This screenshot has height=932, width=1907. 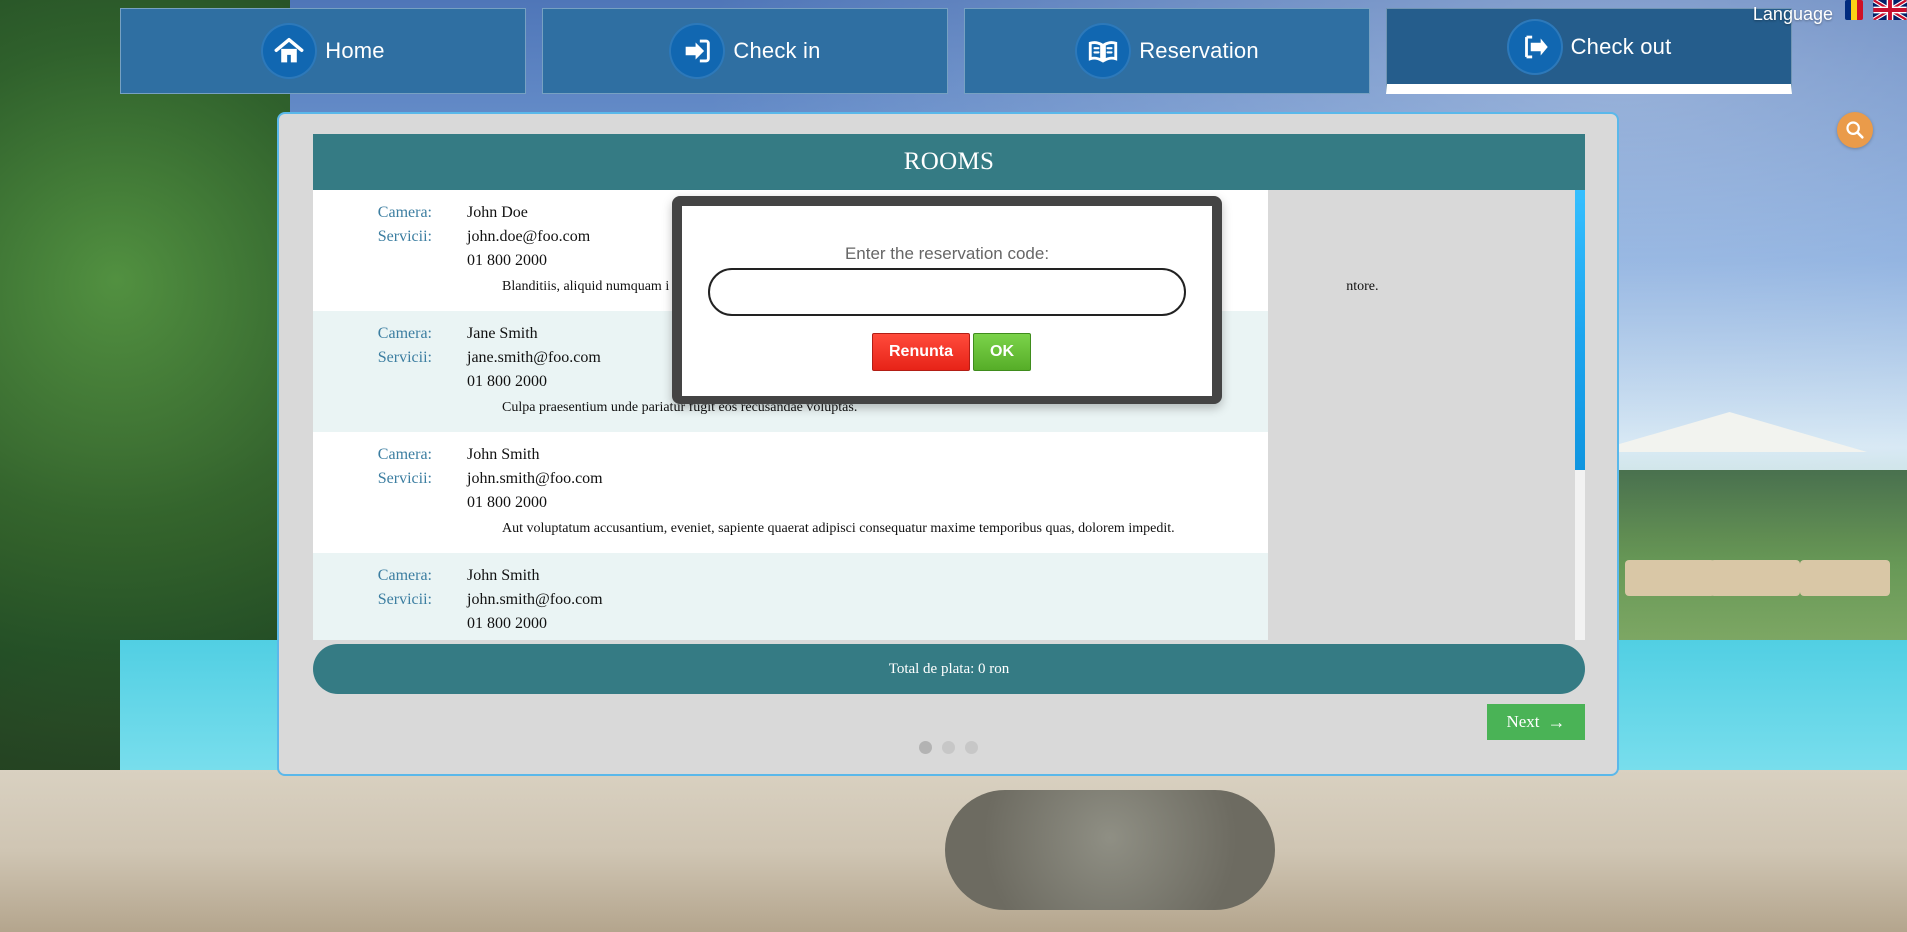 What do you see at coordinates (1792, 14) in the screenshot?
I see `language-label: Language` at bounding box center [1792, 14].